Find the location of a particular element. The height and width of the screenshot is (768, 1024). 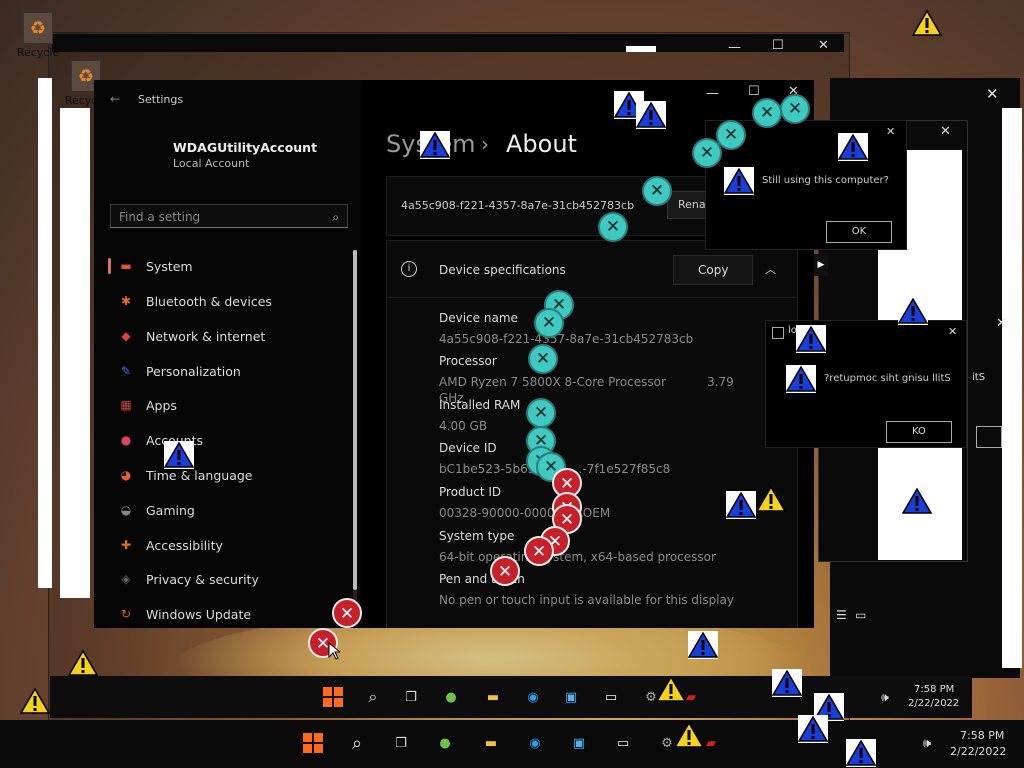

recycle-bin-icon: ♻ Recycle is located at coordinates (38, 35).